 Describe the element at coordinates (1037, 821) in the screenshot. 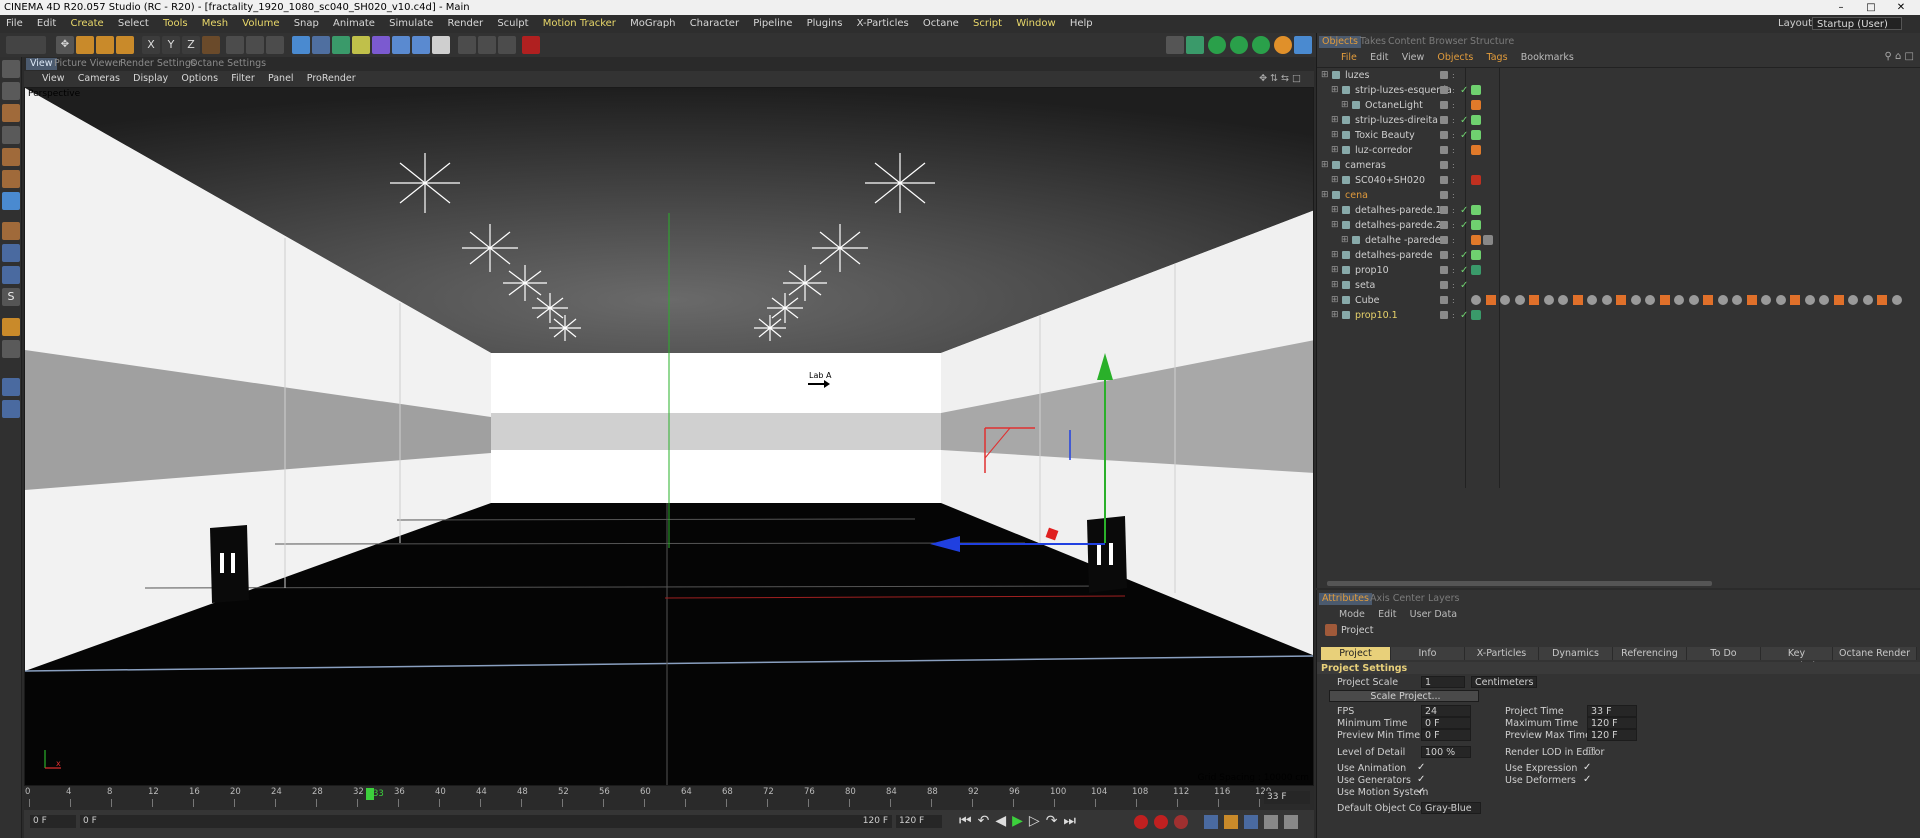

I see `next-frame-icon: ▷` at that location.